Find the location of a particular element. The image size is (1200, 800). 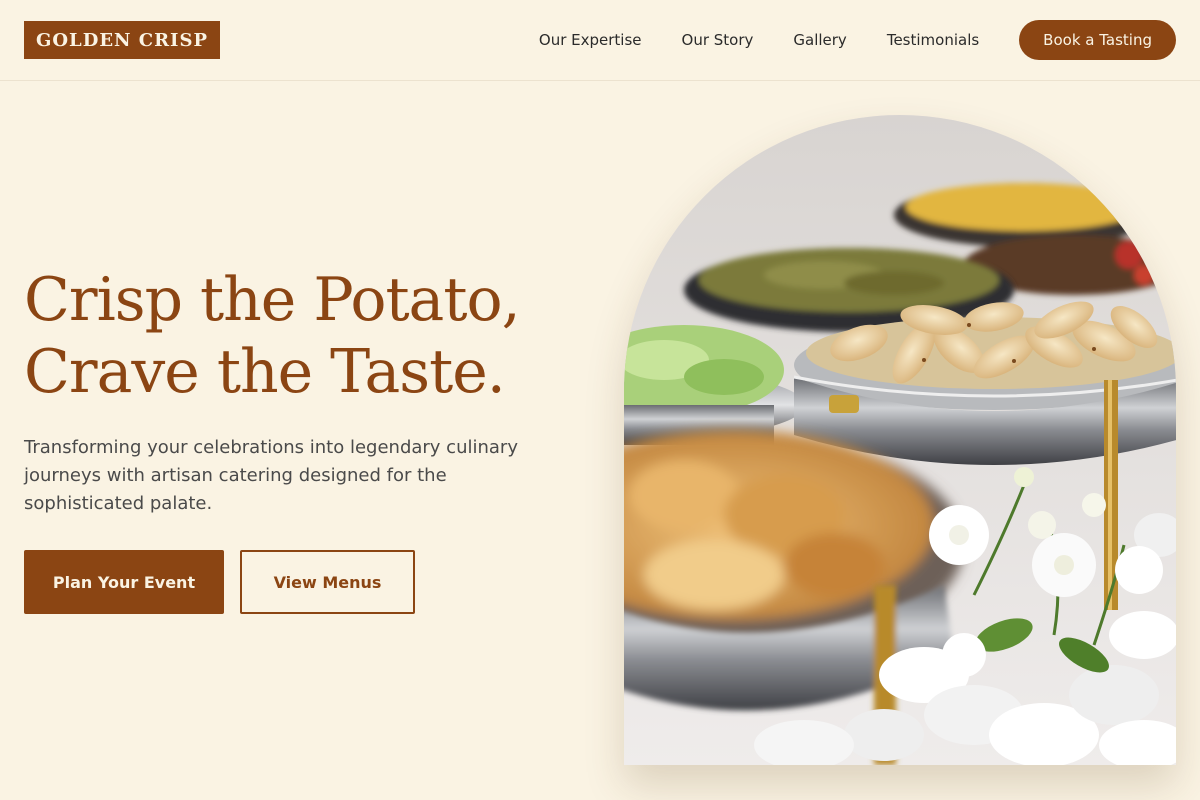

hero-headline: Crisp the Potato, Crave the Taste. is located at coordinates (304, 336).